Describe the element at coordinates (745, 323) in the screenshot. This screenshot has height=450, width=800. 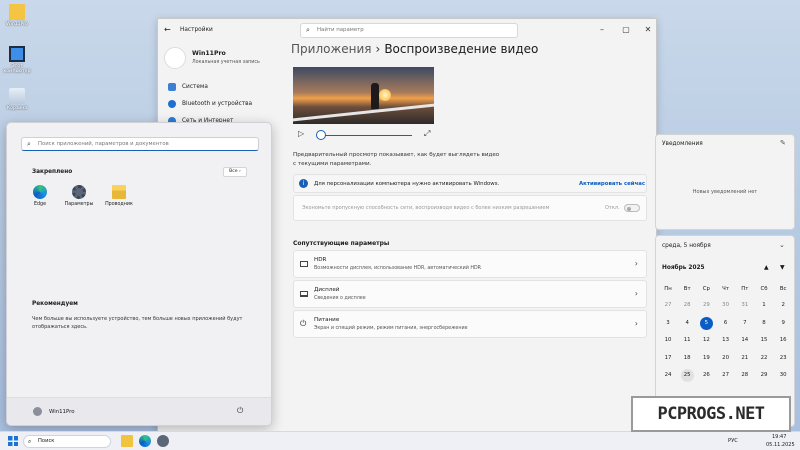
I see `calendar-day: 7` at that location.